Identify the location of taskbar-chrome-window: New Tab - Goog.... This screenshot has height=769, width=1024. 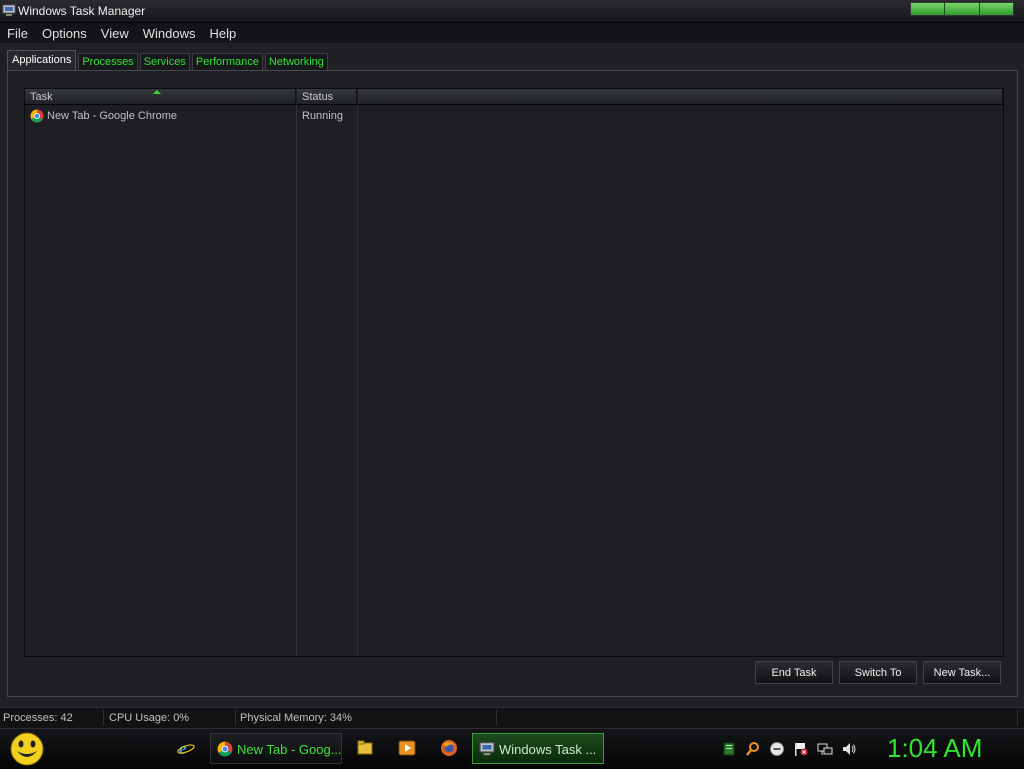
(276, 748).